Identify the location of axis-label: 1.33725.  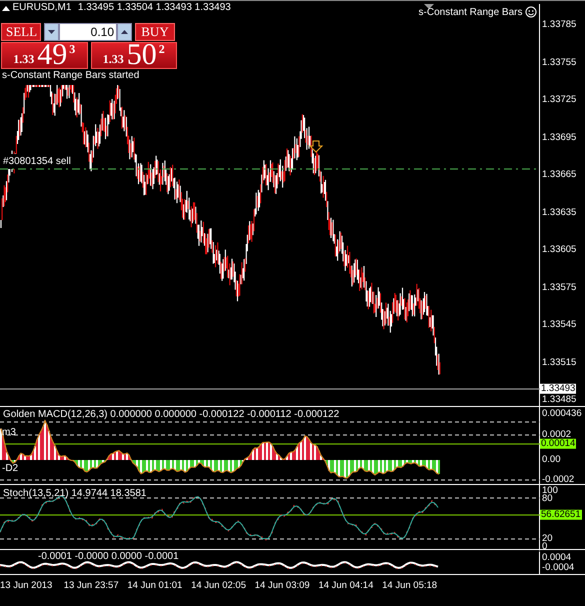
(559, 100).